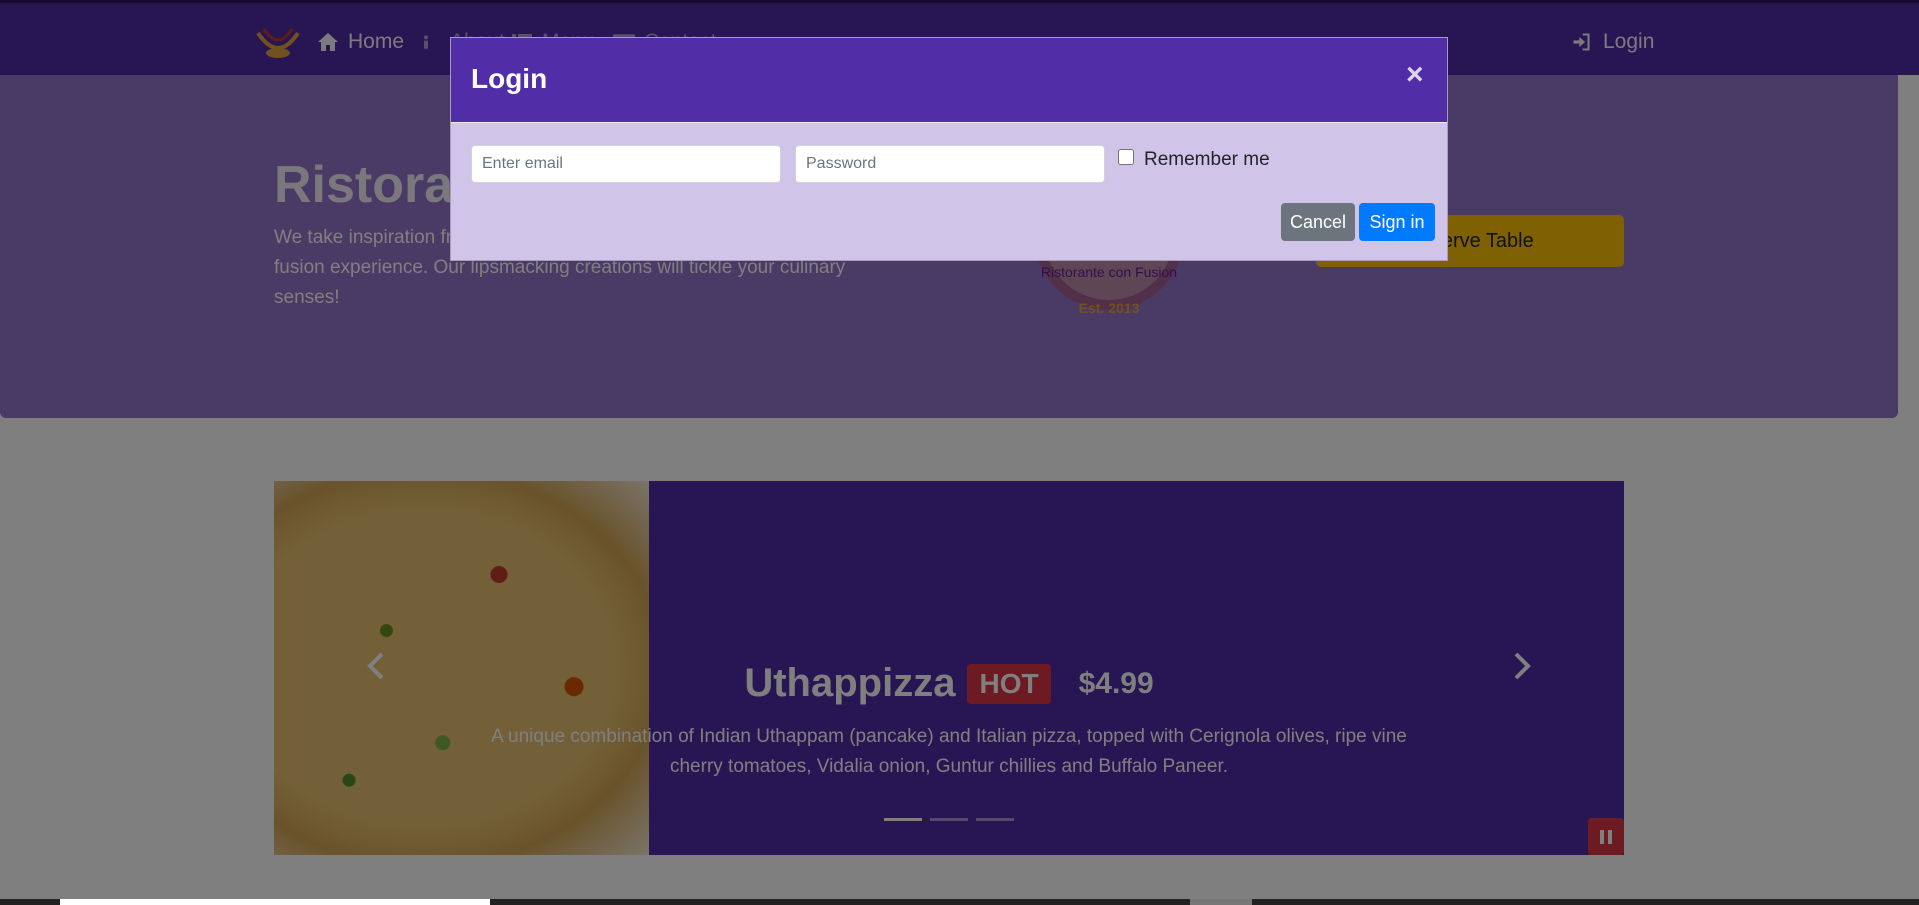 This screenshot has height=905, width=1919. I want to click on close-icon: ×, so click(1415, 75).